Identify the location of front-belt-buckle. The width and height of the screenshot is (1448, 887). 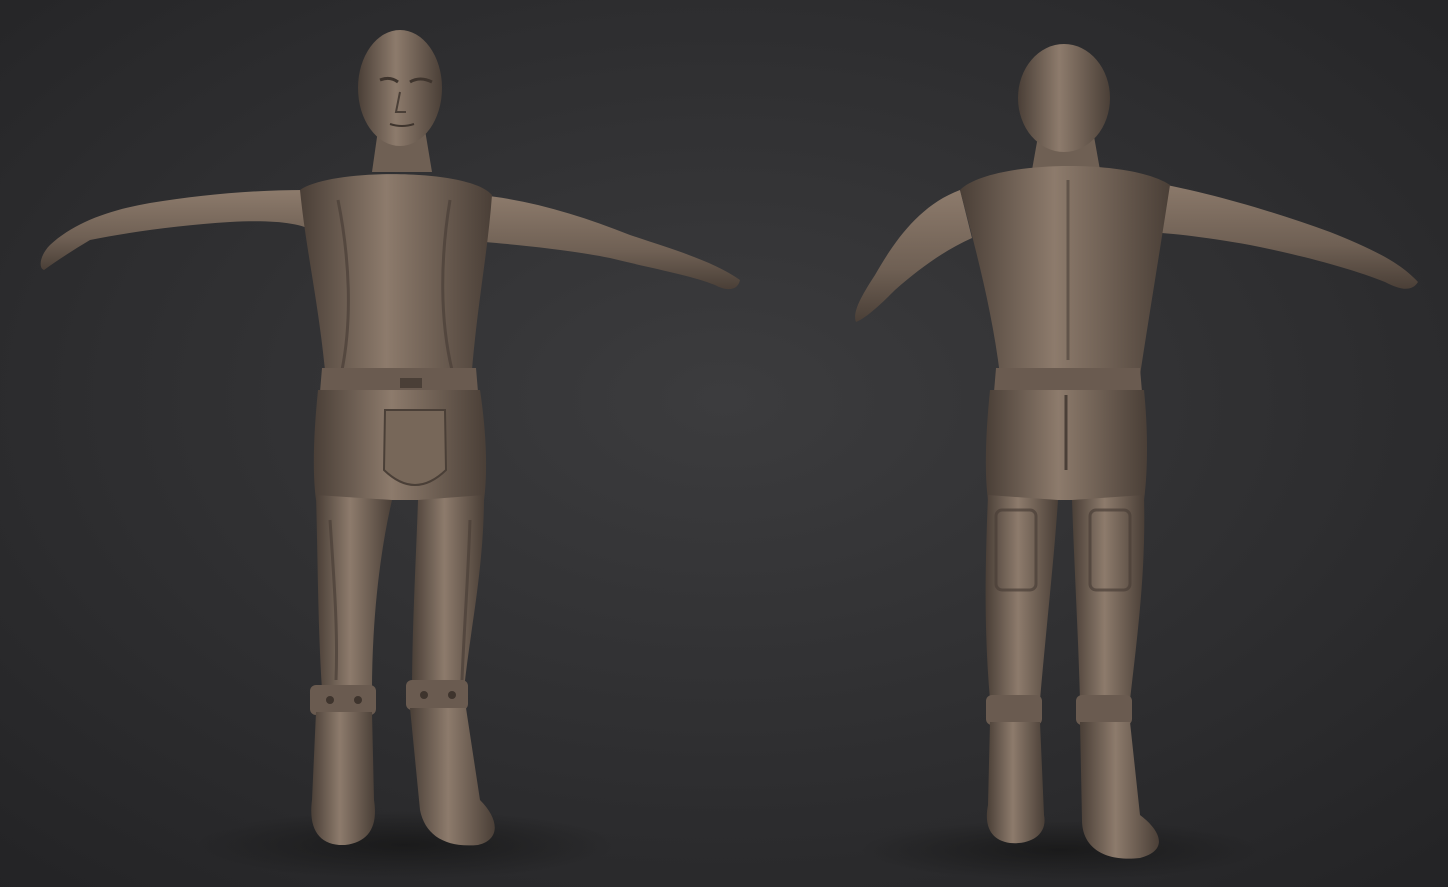
(411, 383).